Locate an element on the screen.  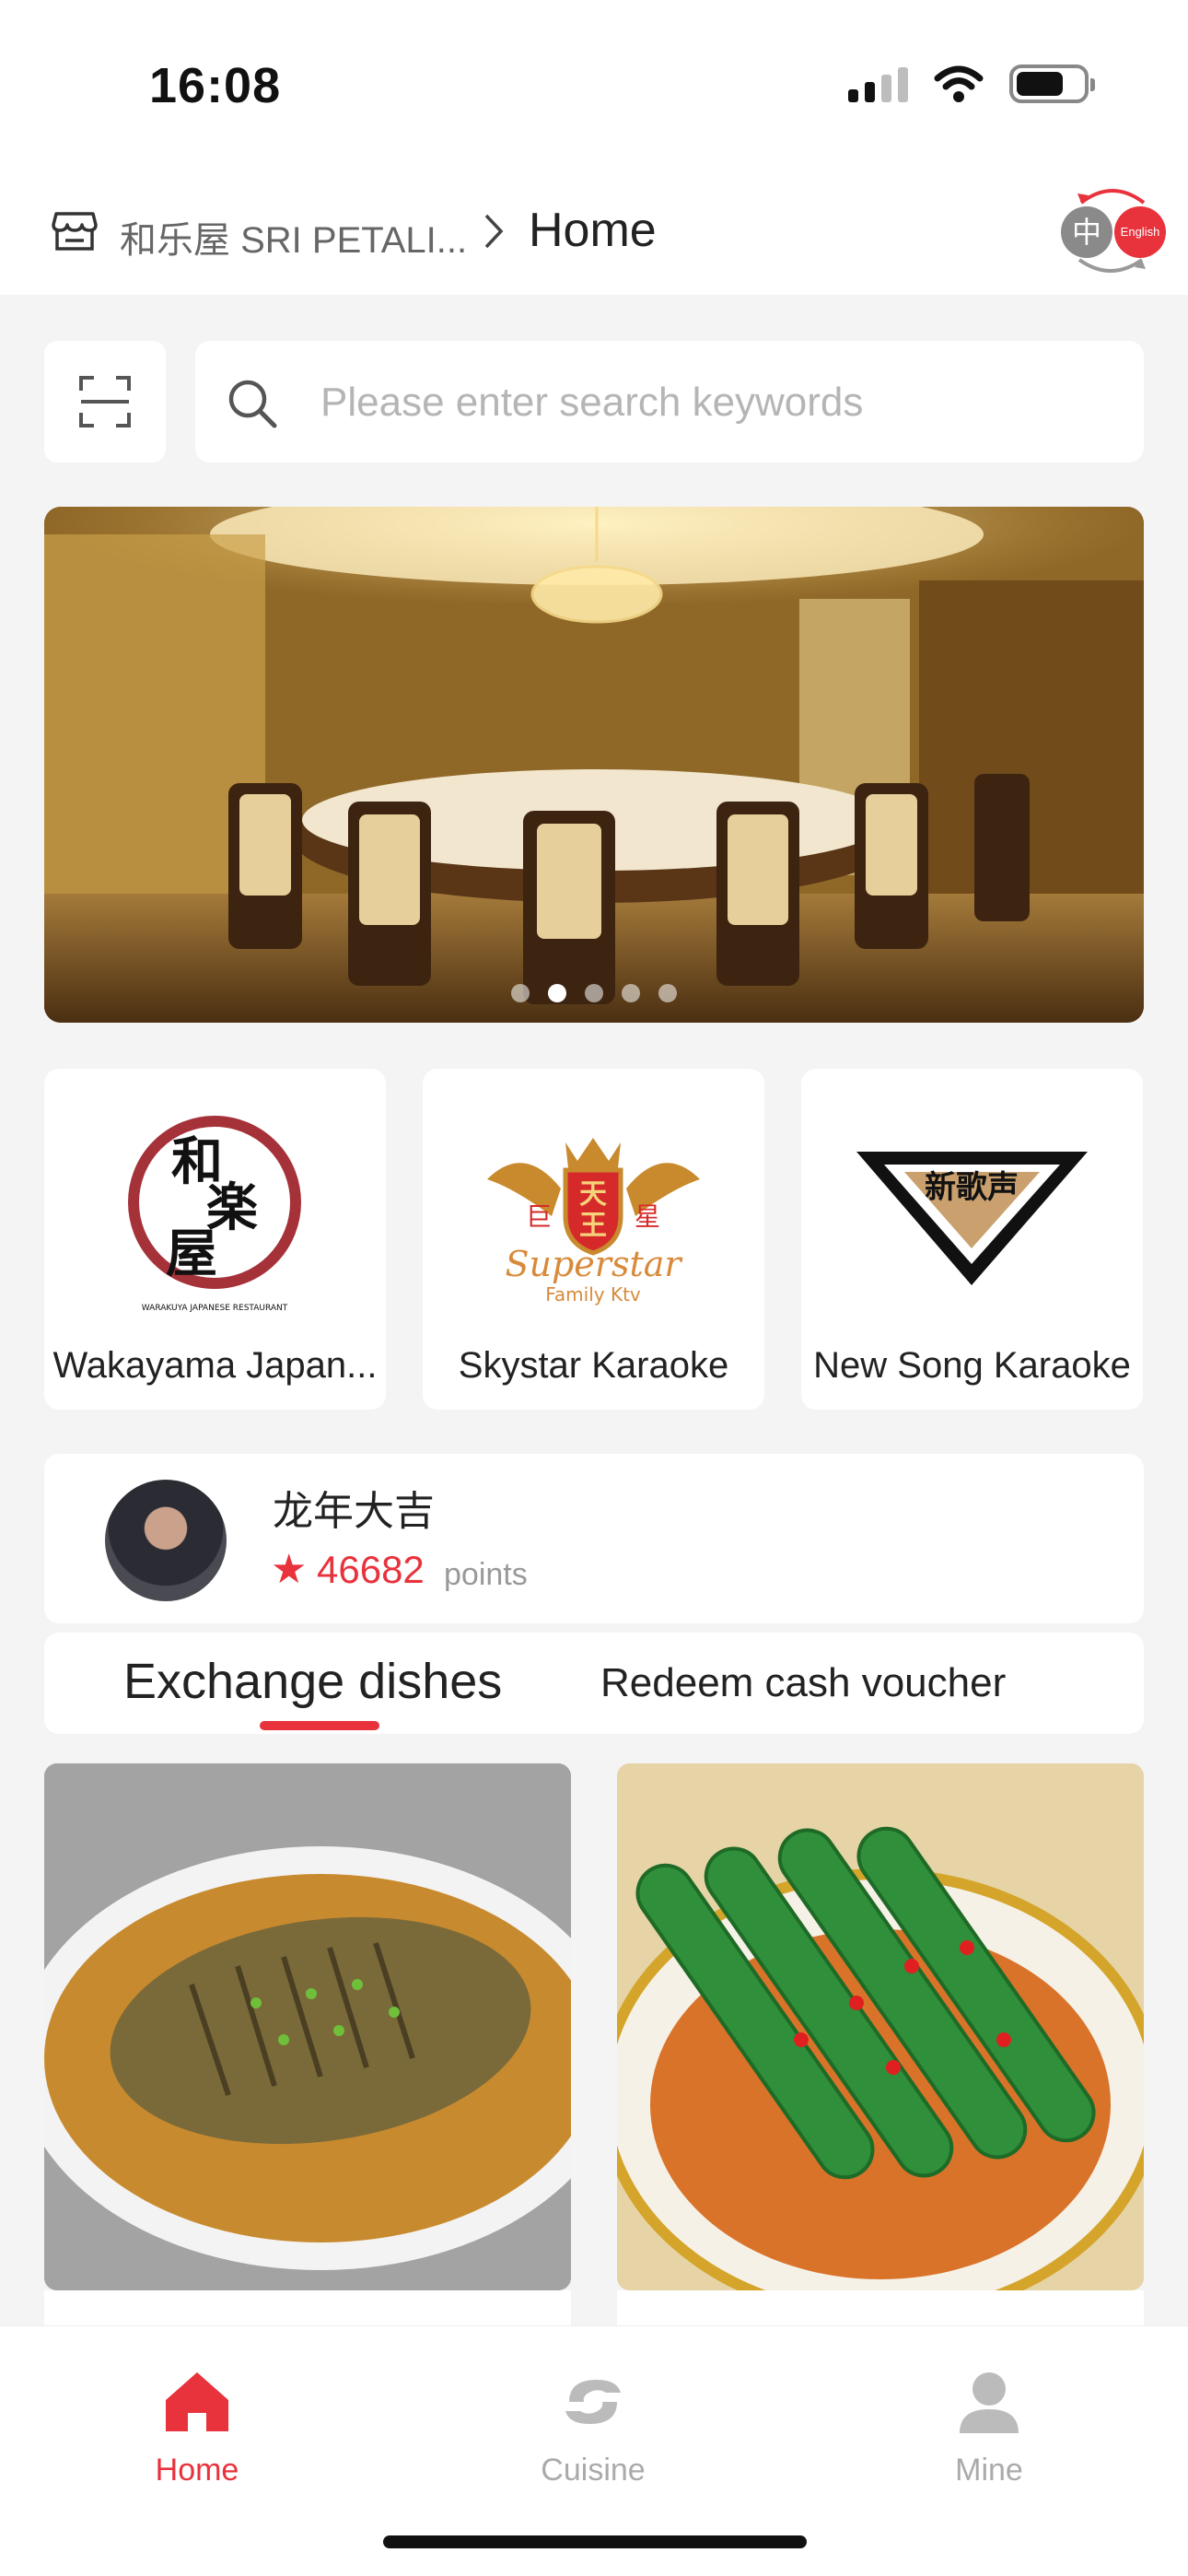
language-switch-button: 中 English is located at coordinates (1112, 230).